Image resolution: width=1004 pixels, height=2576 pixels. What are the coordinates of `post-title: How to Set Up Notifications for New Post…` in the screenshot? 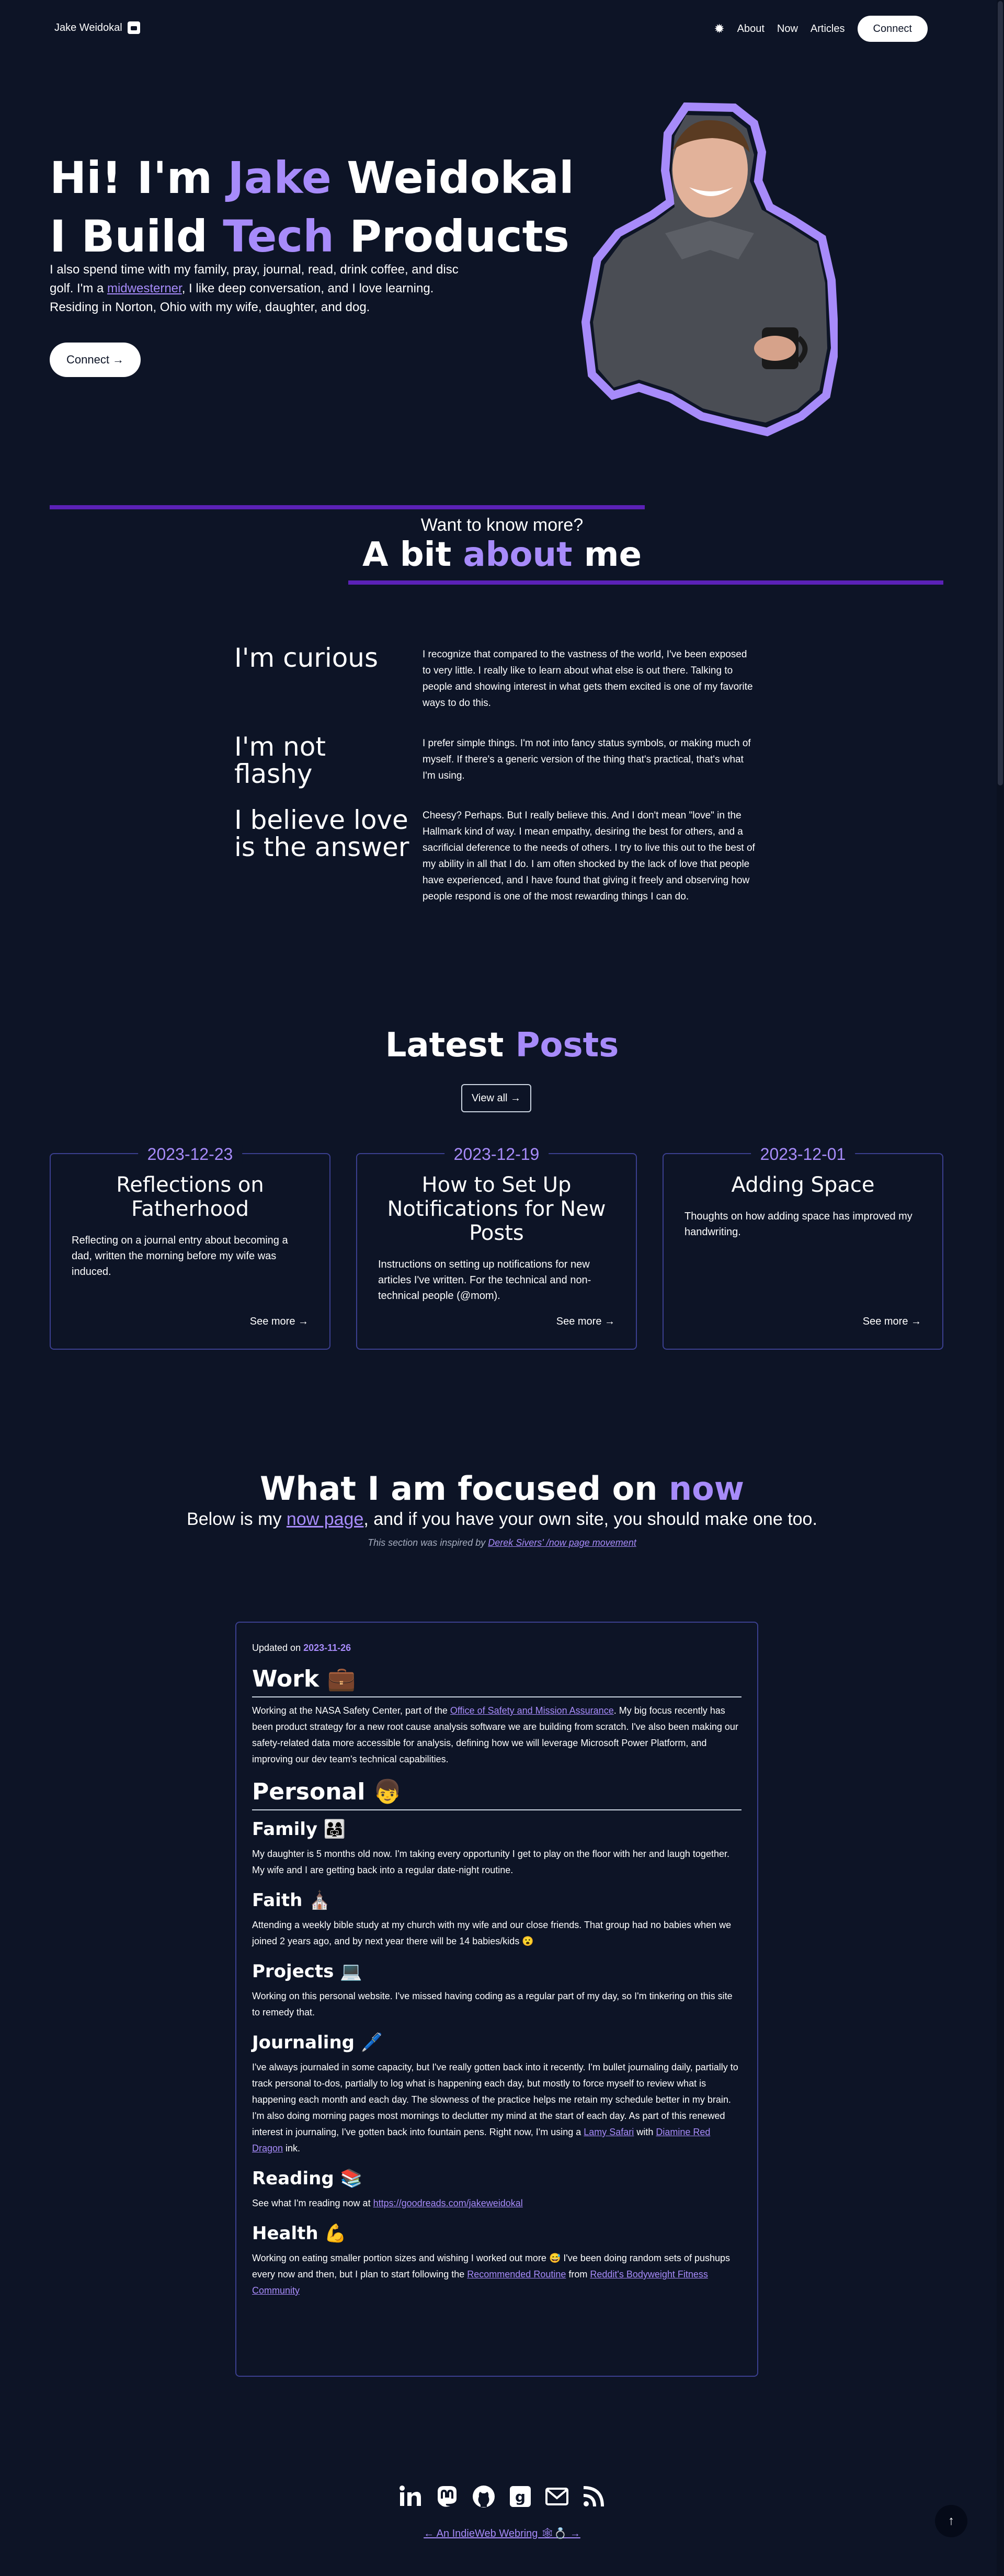 It's located at (497, 1209).